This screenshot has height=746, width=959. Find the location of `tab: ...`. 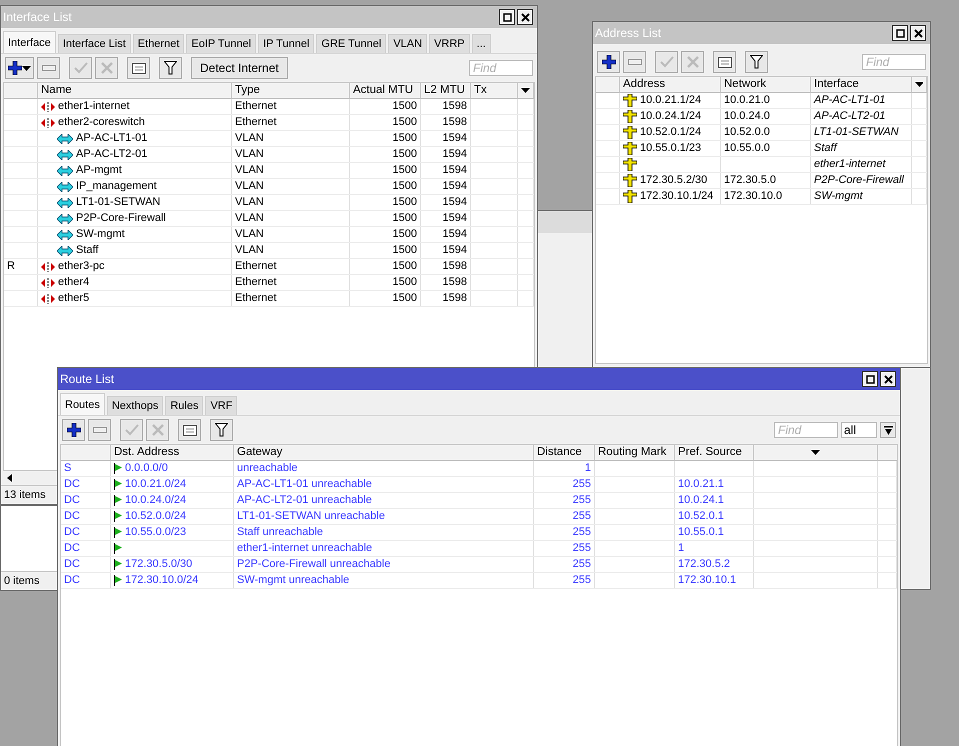

tab: ... is located at coordinates (481, 43).